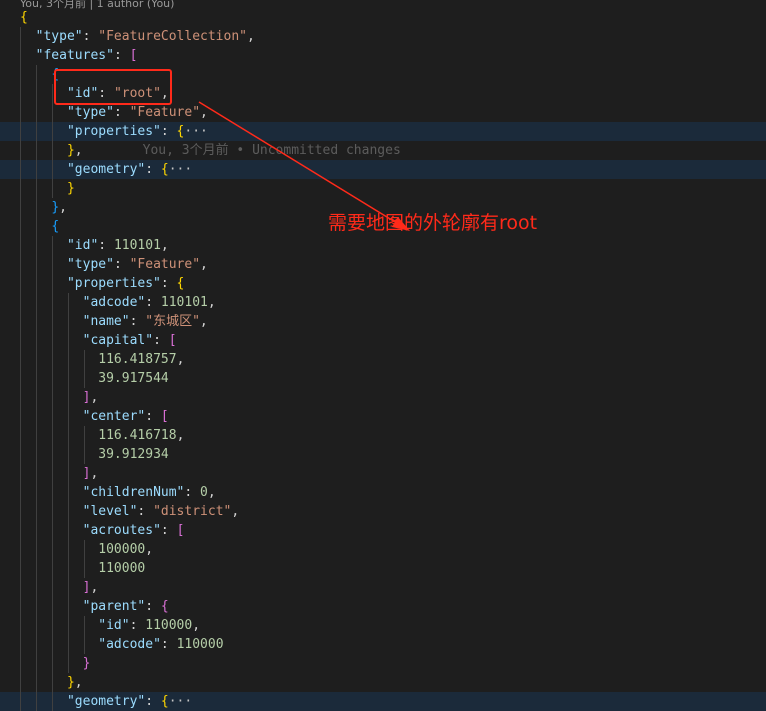 This screenshot has width=766, height=711. What do you see at coordinates (106, 321) in the screenshot?
I see `json-key: "name"` at bounding box center [106, 321].